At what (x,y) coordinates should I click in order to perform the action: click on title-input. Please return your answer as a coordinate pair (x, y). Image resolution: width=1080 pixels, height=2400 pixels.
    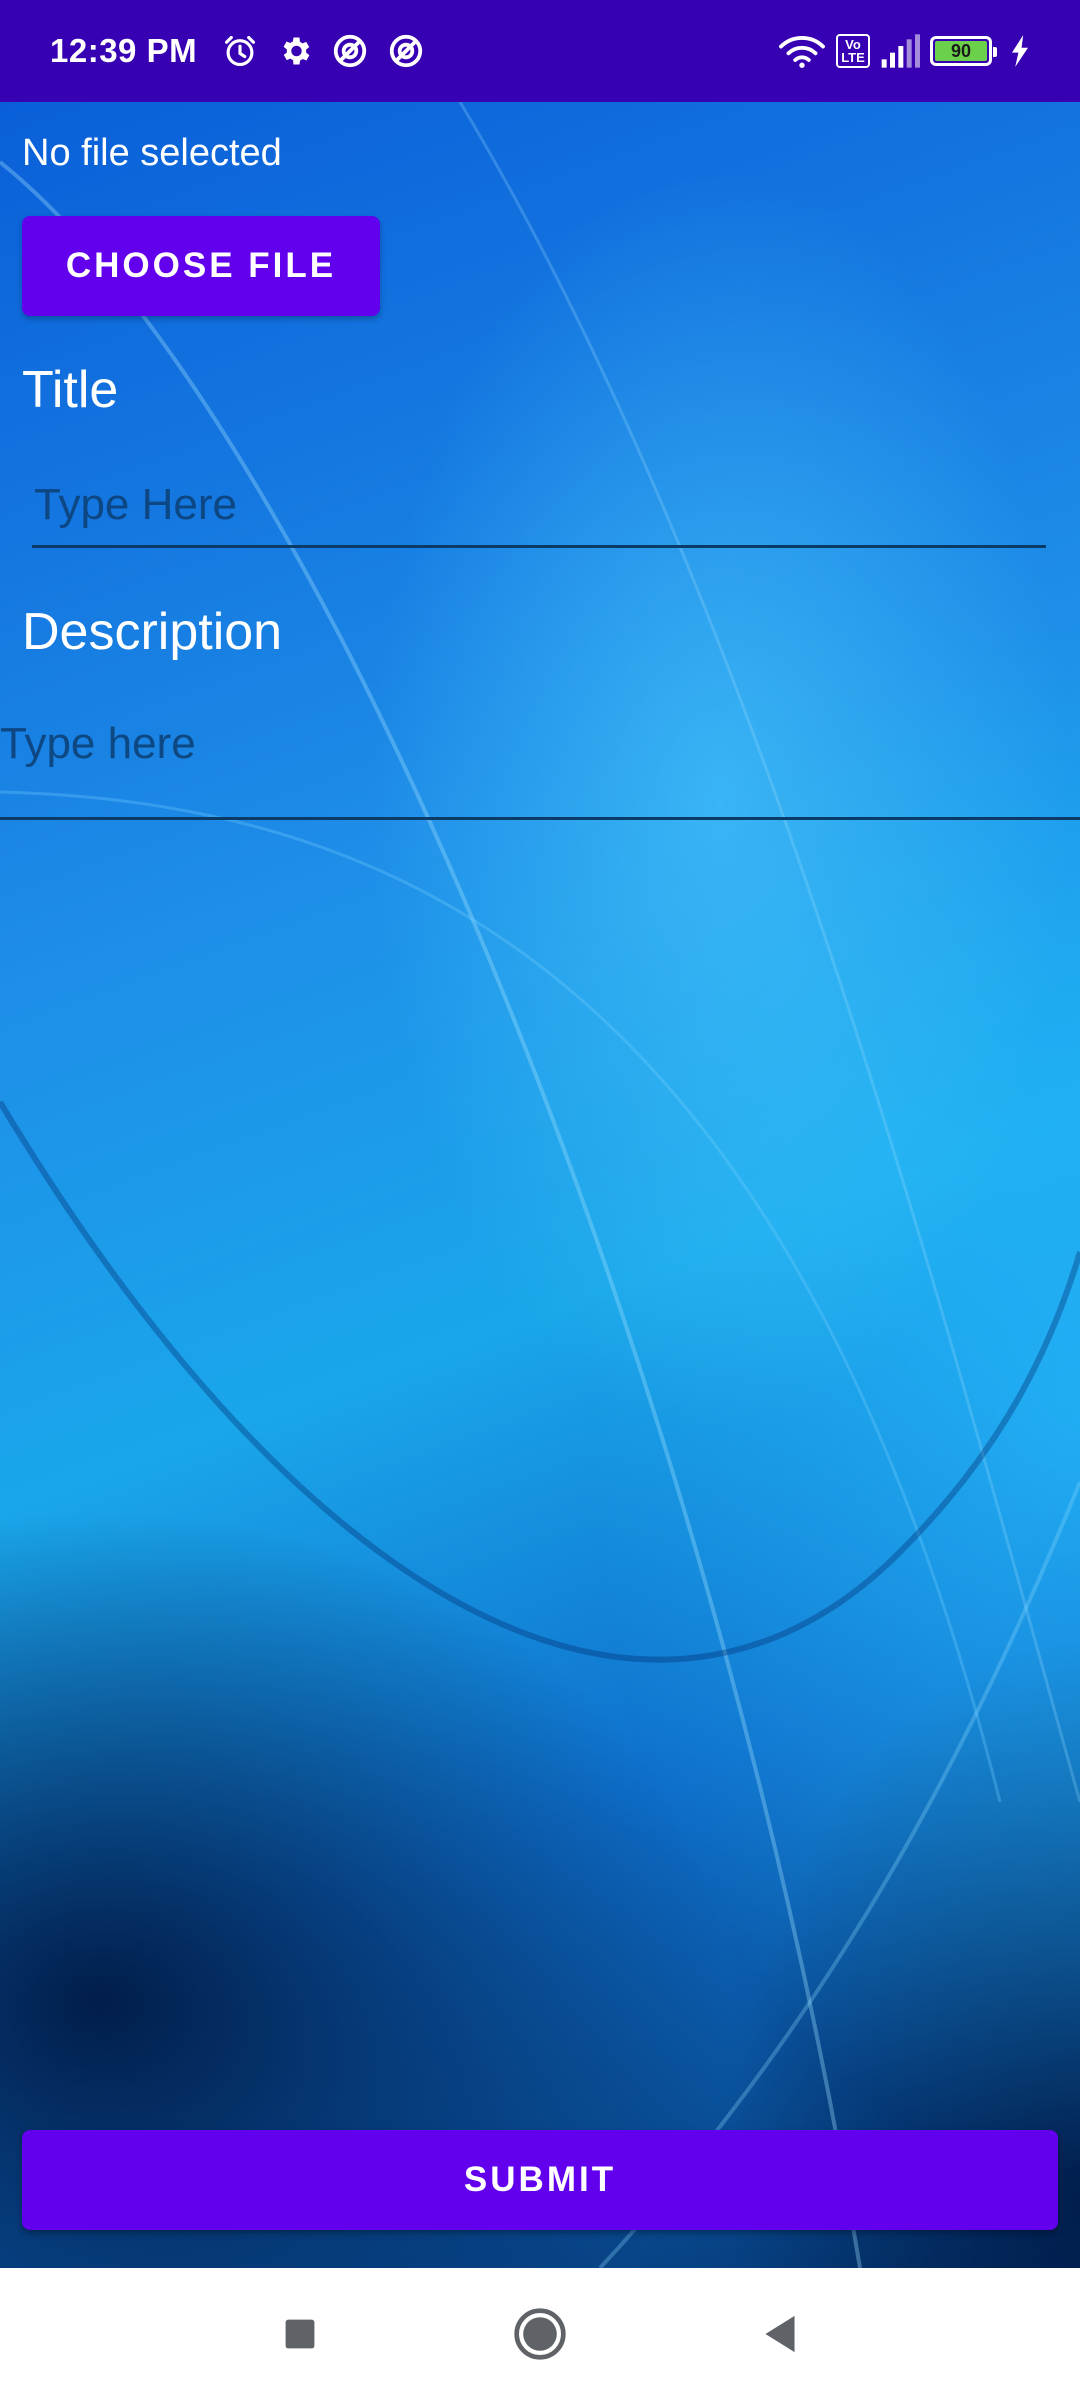
    Looking at the image, I should click on (539, 510).